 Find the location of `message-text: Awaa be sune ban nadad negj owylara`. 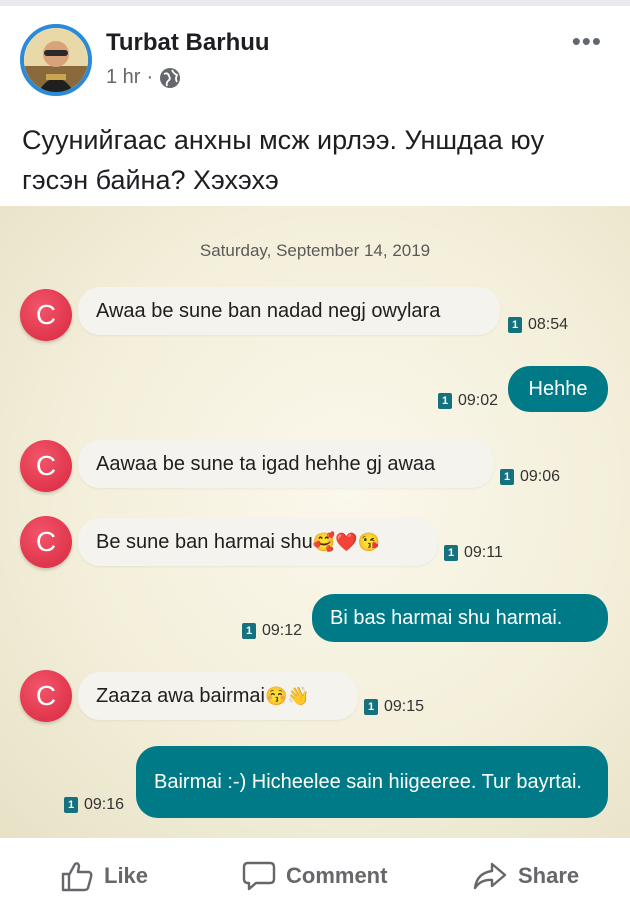

message-text: Awaa be sune ban nadad negj owylara is located at coordinates (268, 310).